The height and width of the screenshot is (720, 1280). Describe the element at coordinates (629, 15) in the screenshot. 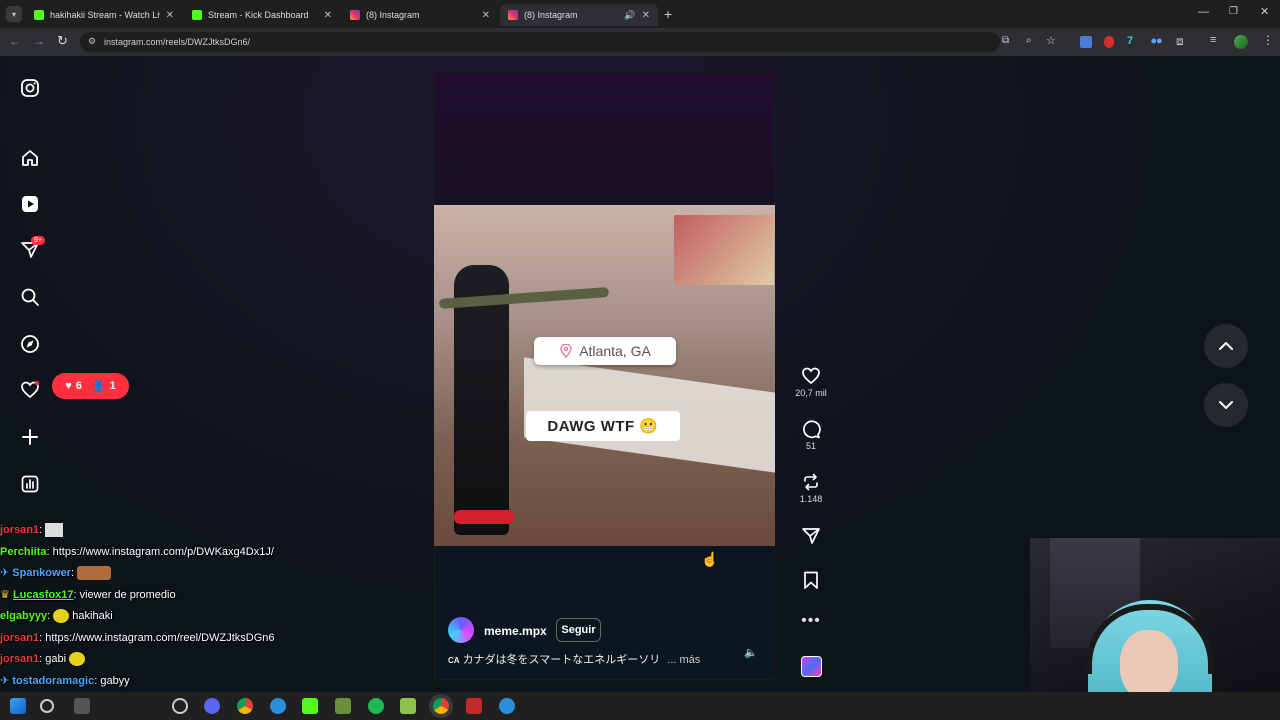

I see `speaker-icon: 🔊` at that location.